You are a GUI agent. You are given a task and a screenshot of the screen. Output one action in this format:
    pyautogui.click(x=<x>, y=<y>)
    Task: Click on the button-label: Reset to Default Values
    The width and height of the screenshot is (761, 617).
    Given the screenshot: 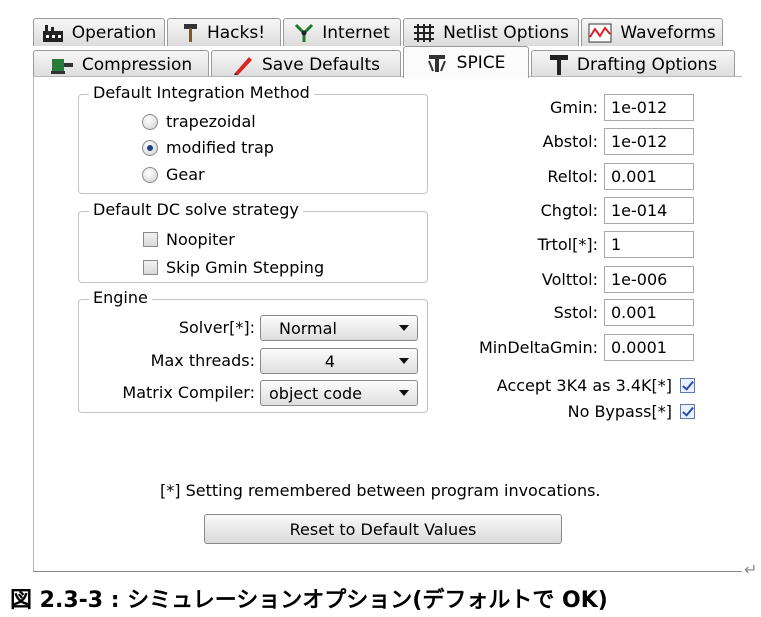 What is the action you would take?
    pyautogui.click(x=383, y=529)
    